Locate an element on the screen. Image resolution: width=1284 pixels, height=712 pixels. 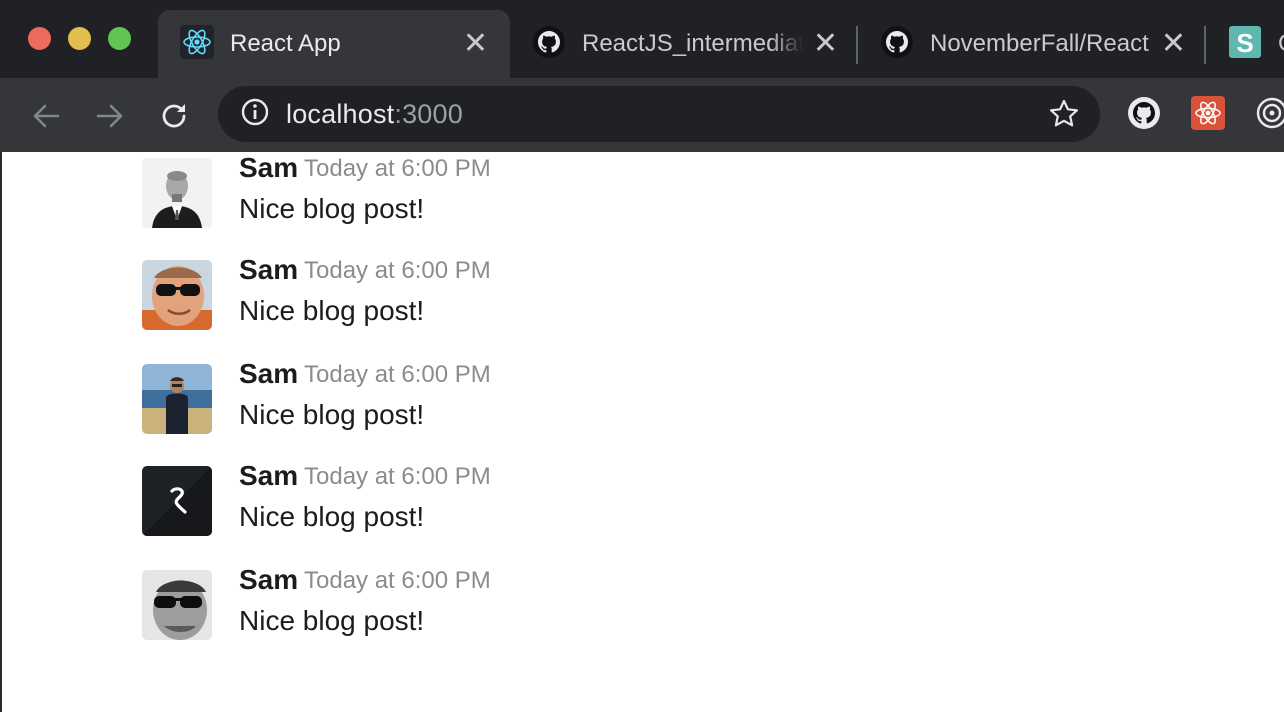
tab-novemberfall-react: NovemberFall/React ✕ is located at coordinates (1033, 44).